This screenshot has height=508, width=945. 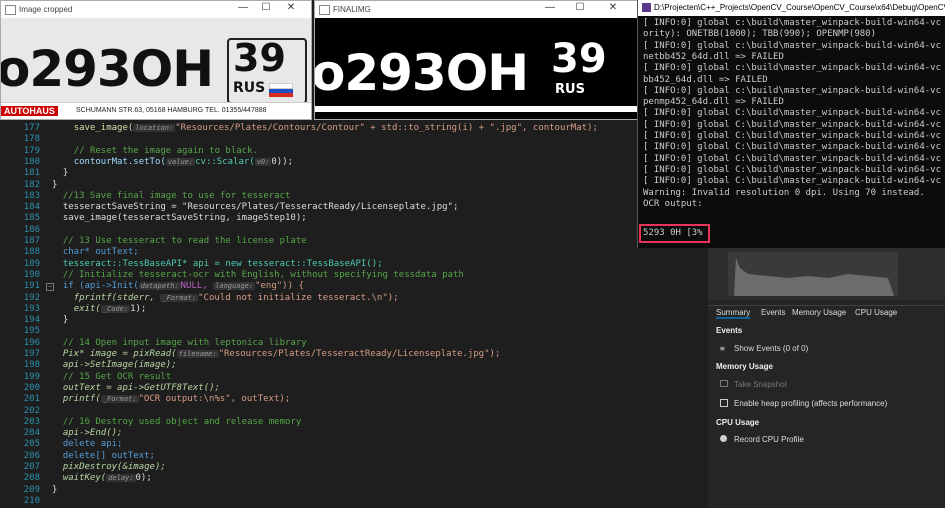 What do you see at coordinates (713, 56) in the screenshot?
I see `console-line: netbb452_64d.dll => FAILED` at bounding box center [713, 56].